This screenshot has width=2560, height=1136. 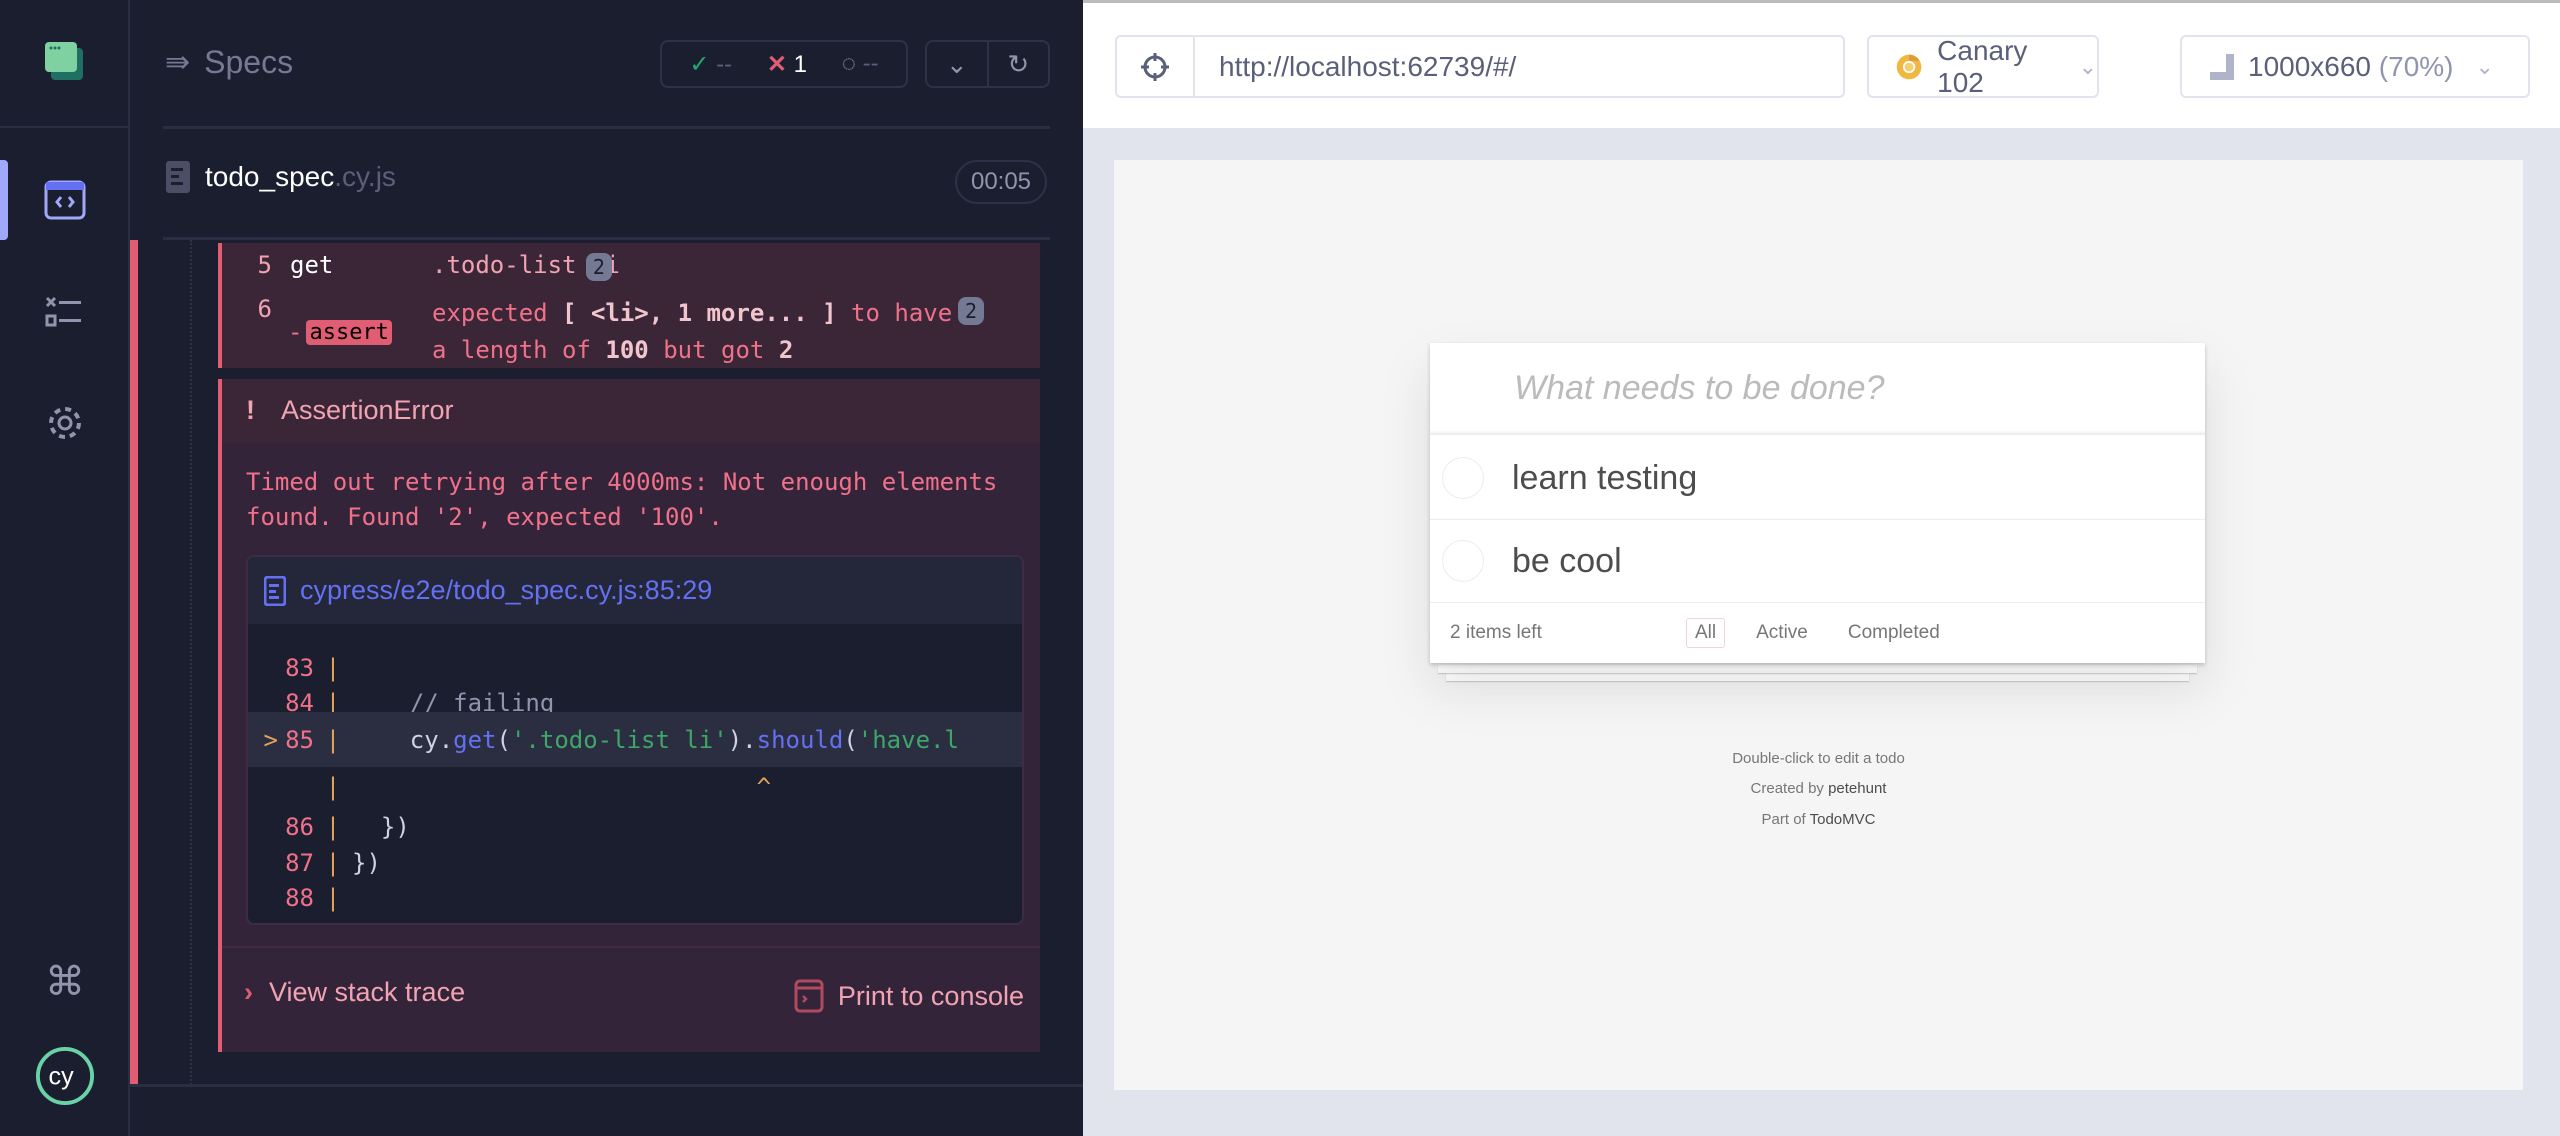 I want to click on filter-all: All, so click(x=1706, y=633).